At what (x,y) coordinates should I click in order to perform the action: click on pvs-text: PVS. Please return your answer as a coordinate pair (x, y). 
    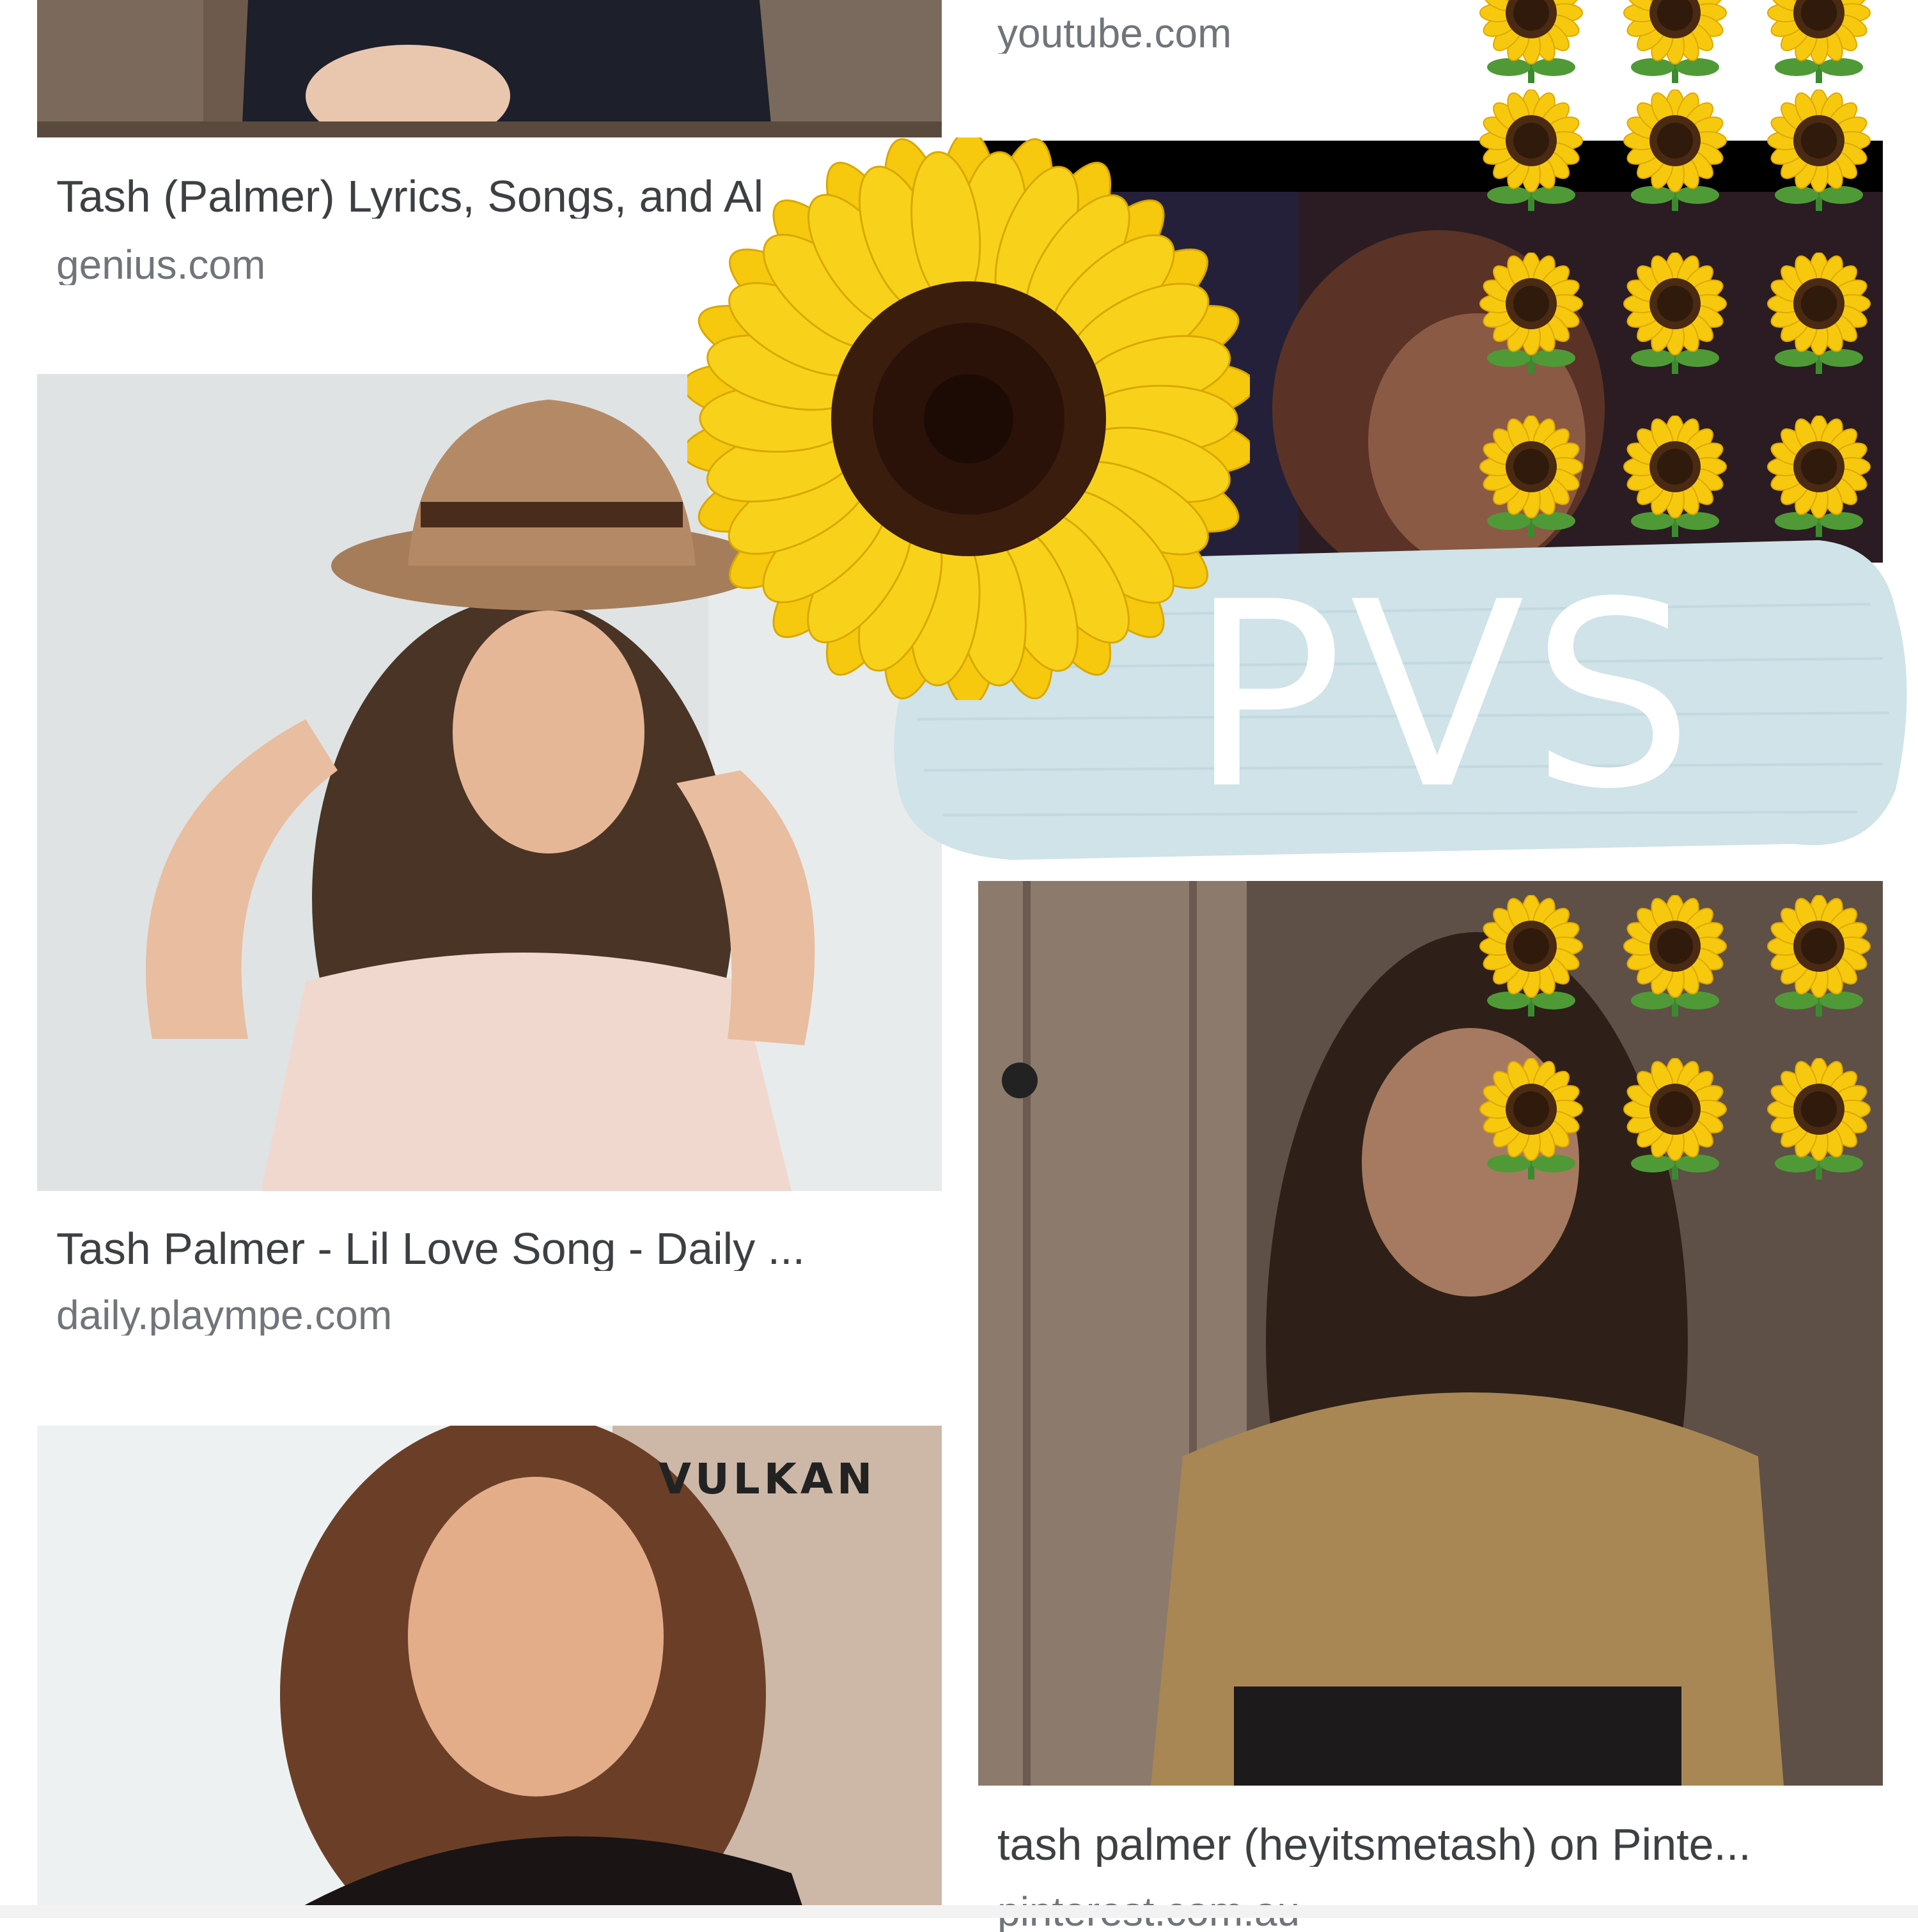
    Looking at the image, I should click on (1445, 696).